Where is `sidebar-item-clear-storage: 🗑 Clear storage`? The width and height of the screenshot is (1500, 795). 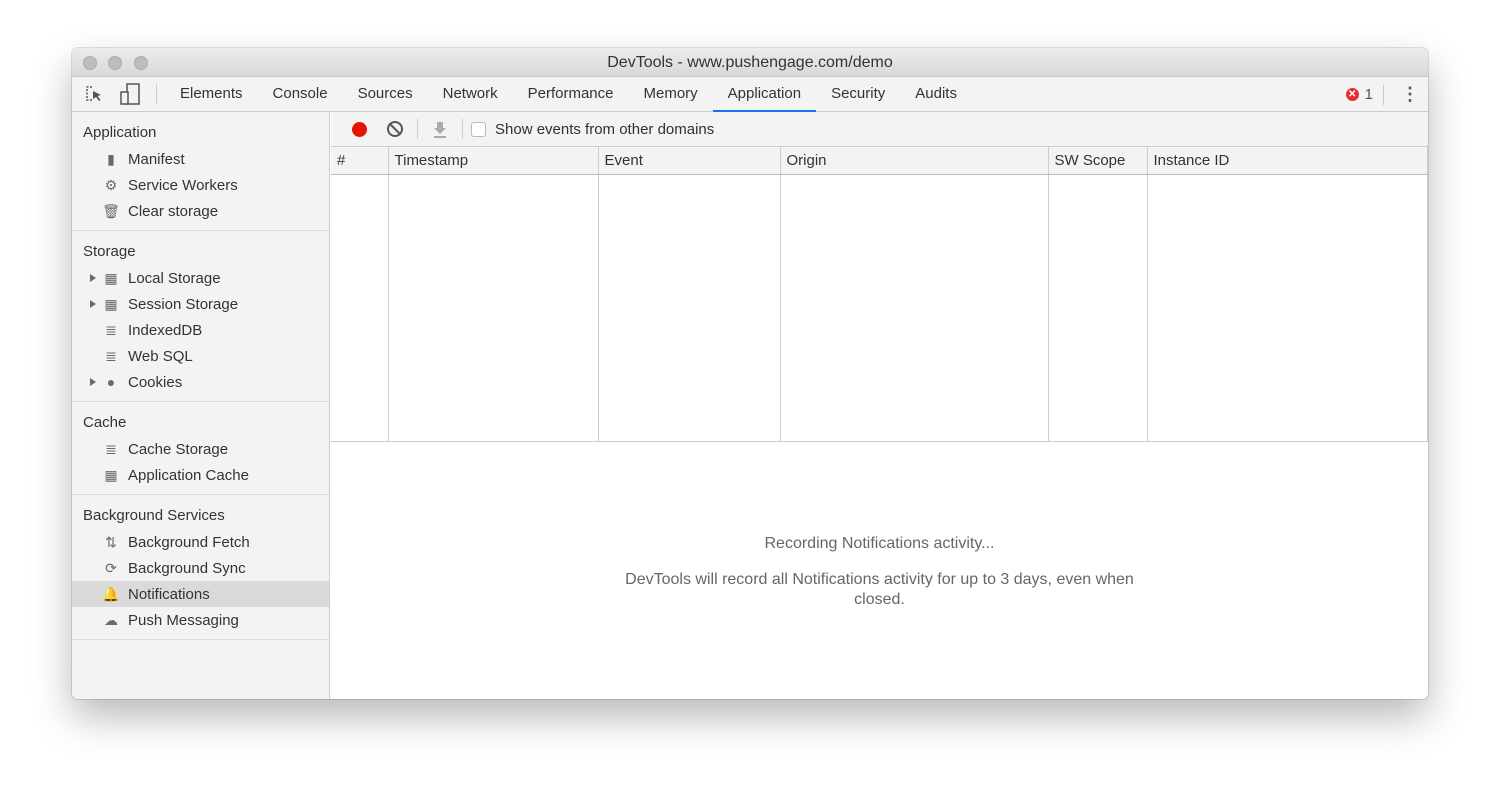 sidebar-item-clear-storage: 🗑 Clear storage is located at coordinates (200, 211).